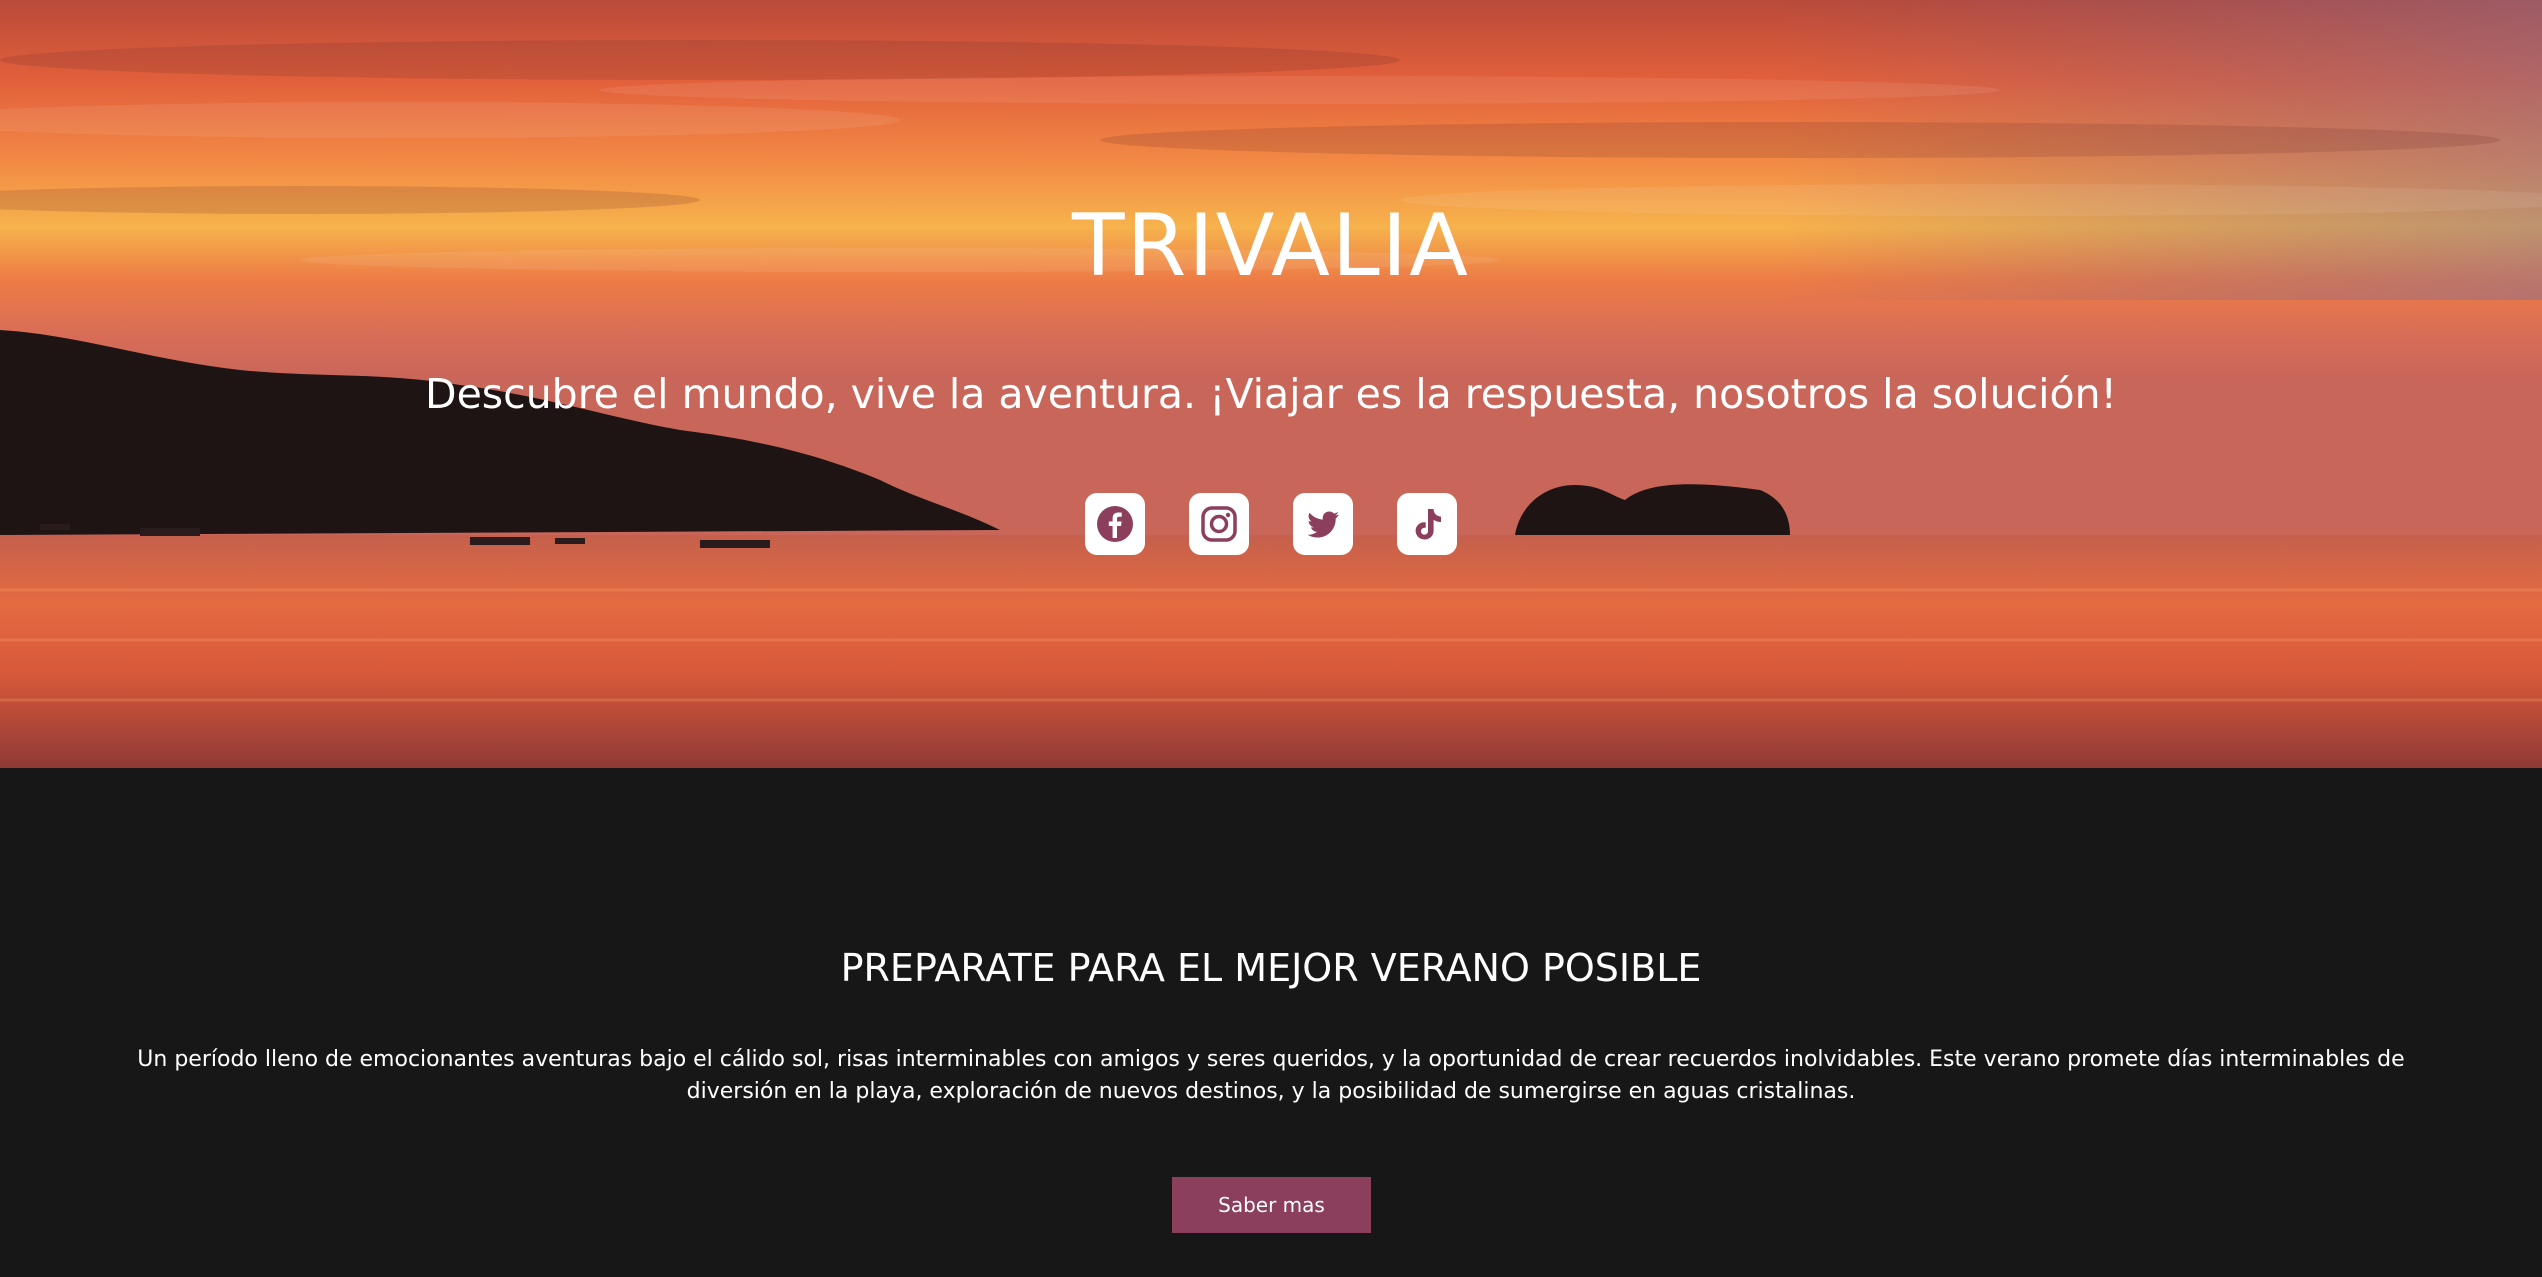  I want to click on twitter-icon, so click(1323, 524).